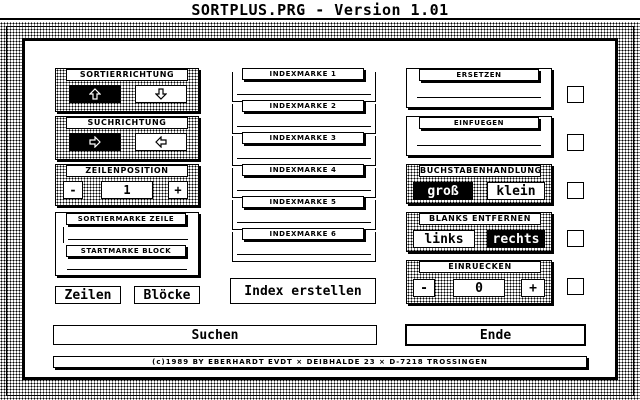 Image resolution: width=640 pixels, height=400 pixels. I want to click on case-handling-header: BUCHSTABENHANDLUNG, so click(480, 171).